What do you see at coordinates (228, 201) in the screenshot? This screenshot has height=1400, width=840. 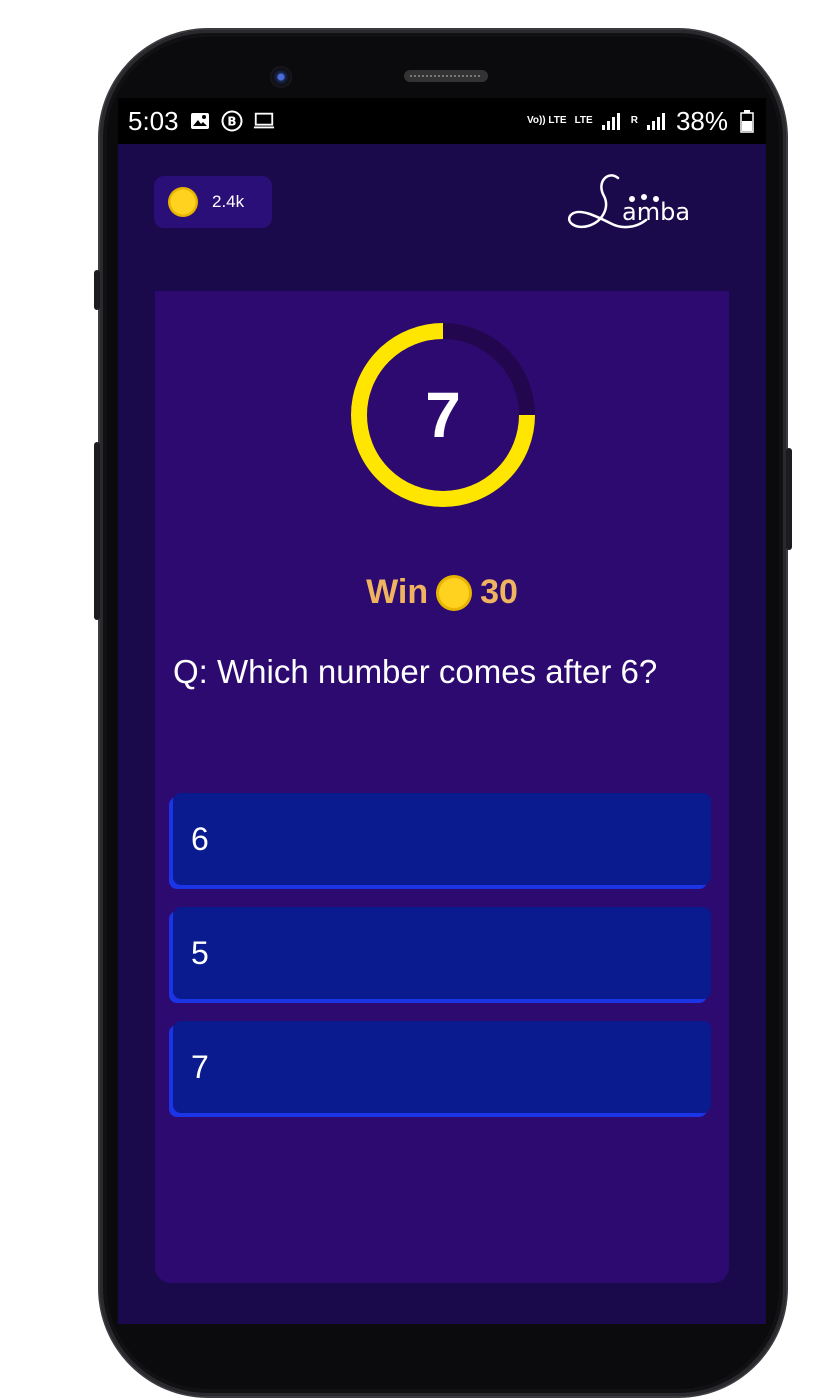 I see `coin-balance-value: 2.4k` at bounding box center [228, 201].